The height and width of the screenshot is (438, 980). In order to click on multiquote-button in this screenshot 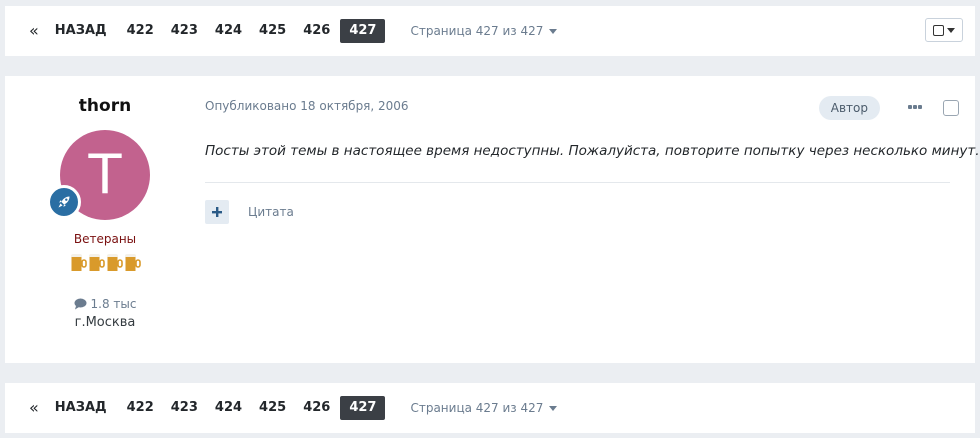, I will do `click(217, 212)`.